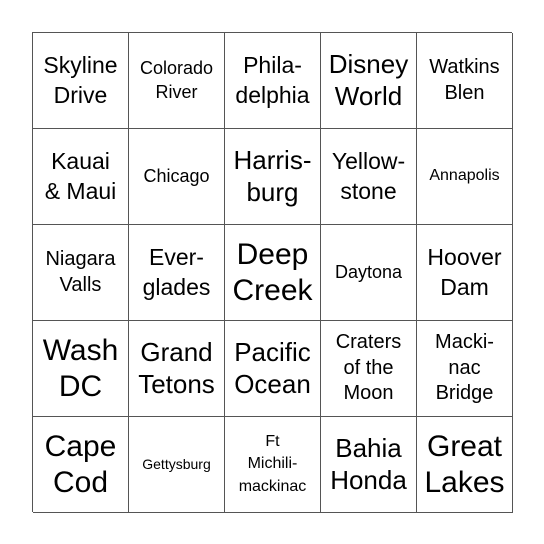 Image resolution: width=544 pixels, height=544 pixels. I want to click on bingo-cell-label: Hoover Dam, so click(464, 272).